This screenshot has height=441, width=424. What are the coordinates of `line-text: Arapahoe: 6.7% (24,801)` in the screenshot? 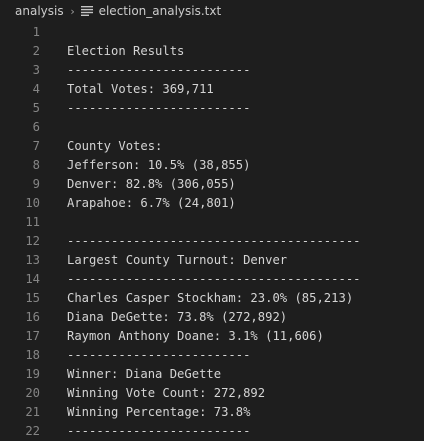 It's located at (138, 203).